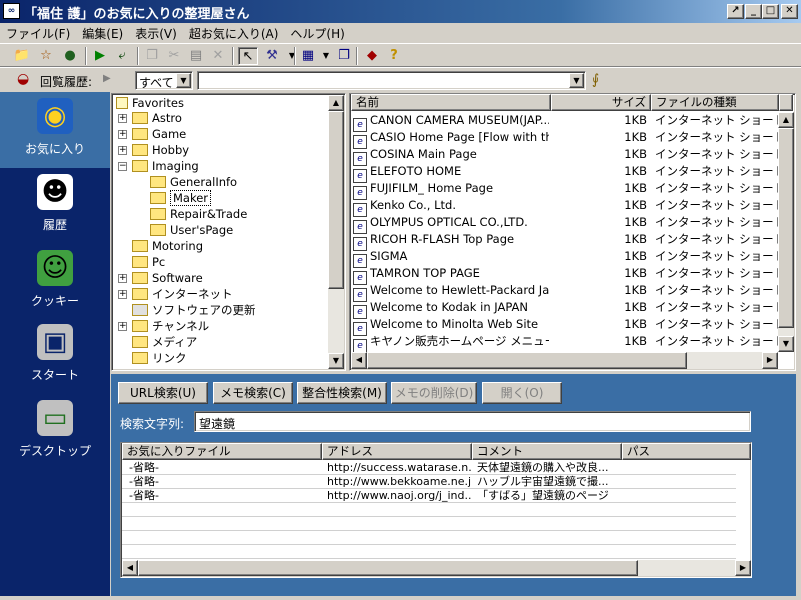 The image size is (801, 600). What do you see at coordinates (317, 32) in the screenshot?
I see `menu-help: ヘルプ(H)` at bounding box center [317, 32].